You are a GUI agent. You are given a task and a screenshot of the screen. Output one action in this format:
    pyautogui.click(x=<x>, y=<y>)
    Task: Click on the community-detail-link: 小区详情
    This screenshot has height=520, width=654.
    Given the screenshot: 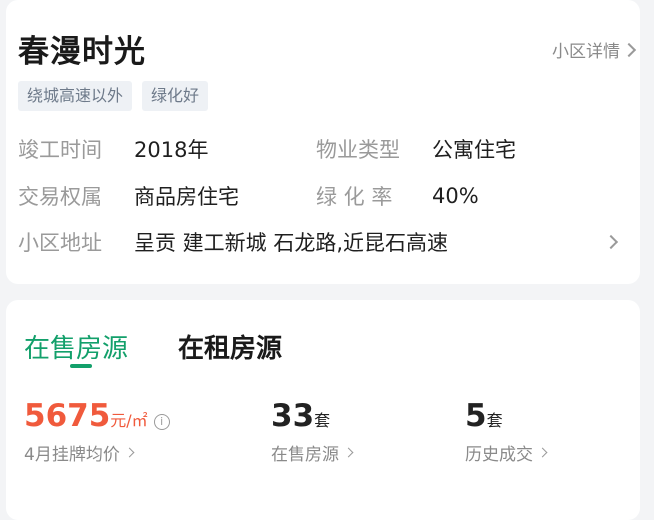 What is the action you would take?
    pyautogui.click(x=594, y=49)
    